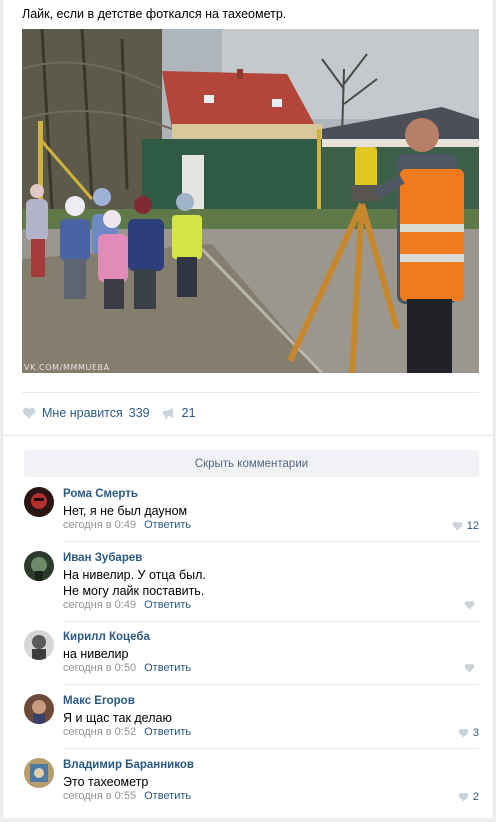  Describe the element at coordinates (67, 367) in the screenshot. I see `photo-watermark: VK.COM/MMMUEBA` at that location.